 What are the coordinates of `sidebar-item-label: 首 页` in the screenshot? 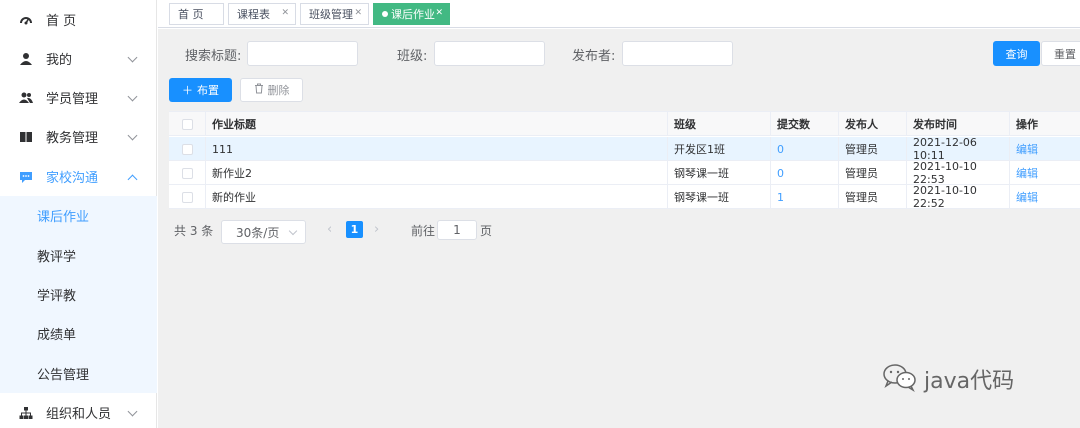 It's located at (61, 21).